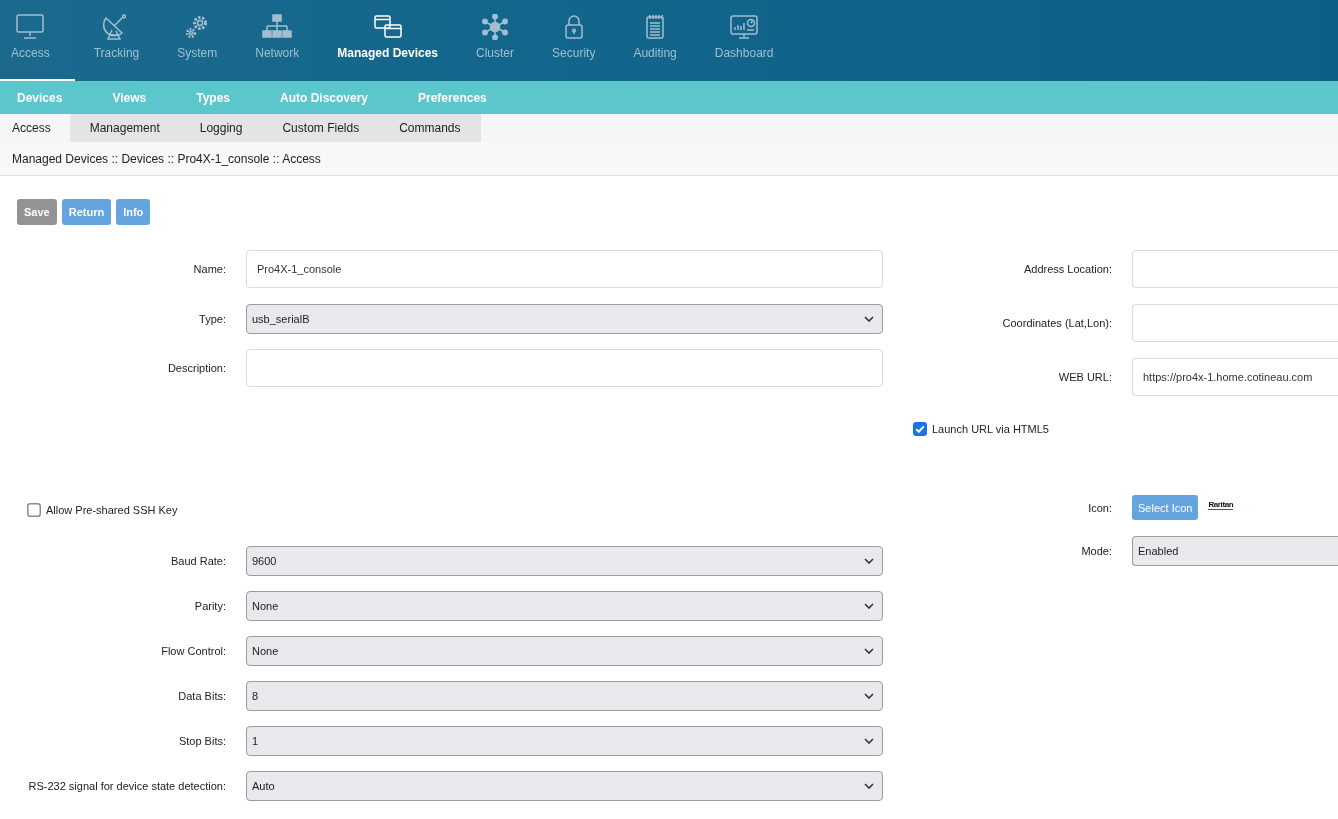 The width and height of the screenshot is (1338, 819). I want to click on select-field: 9600, so click(564, 561).